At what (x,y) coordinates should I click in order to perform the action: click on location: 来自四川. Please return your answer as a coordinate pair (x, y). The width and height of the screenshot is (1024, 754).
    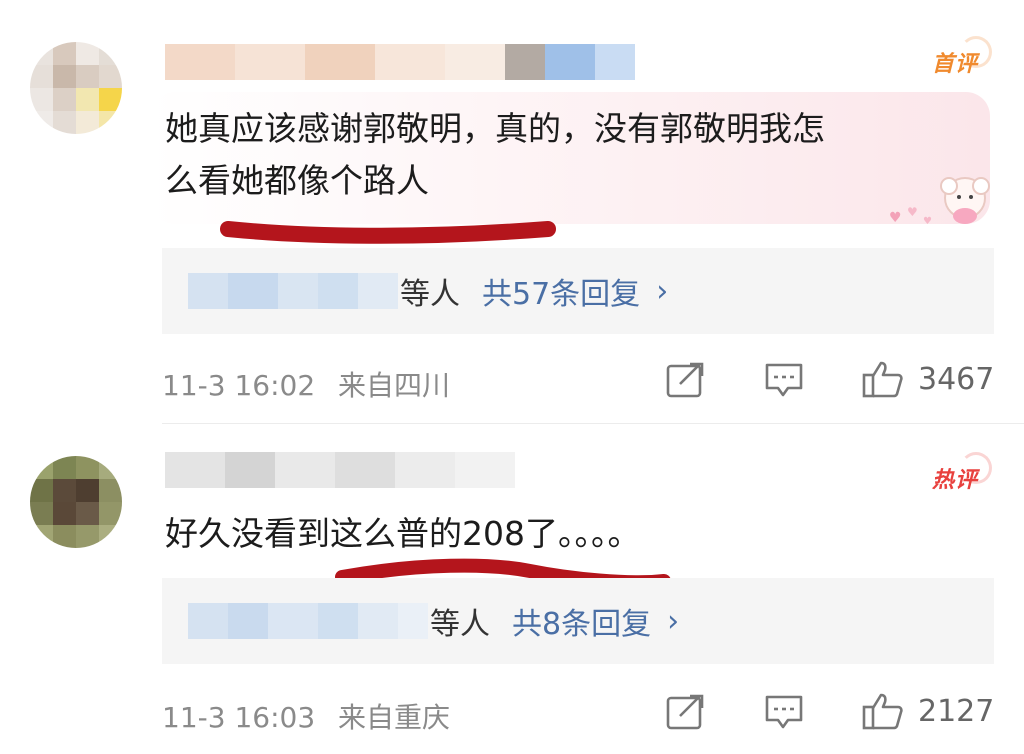
    Looking at the image, I should click on (394, 385).